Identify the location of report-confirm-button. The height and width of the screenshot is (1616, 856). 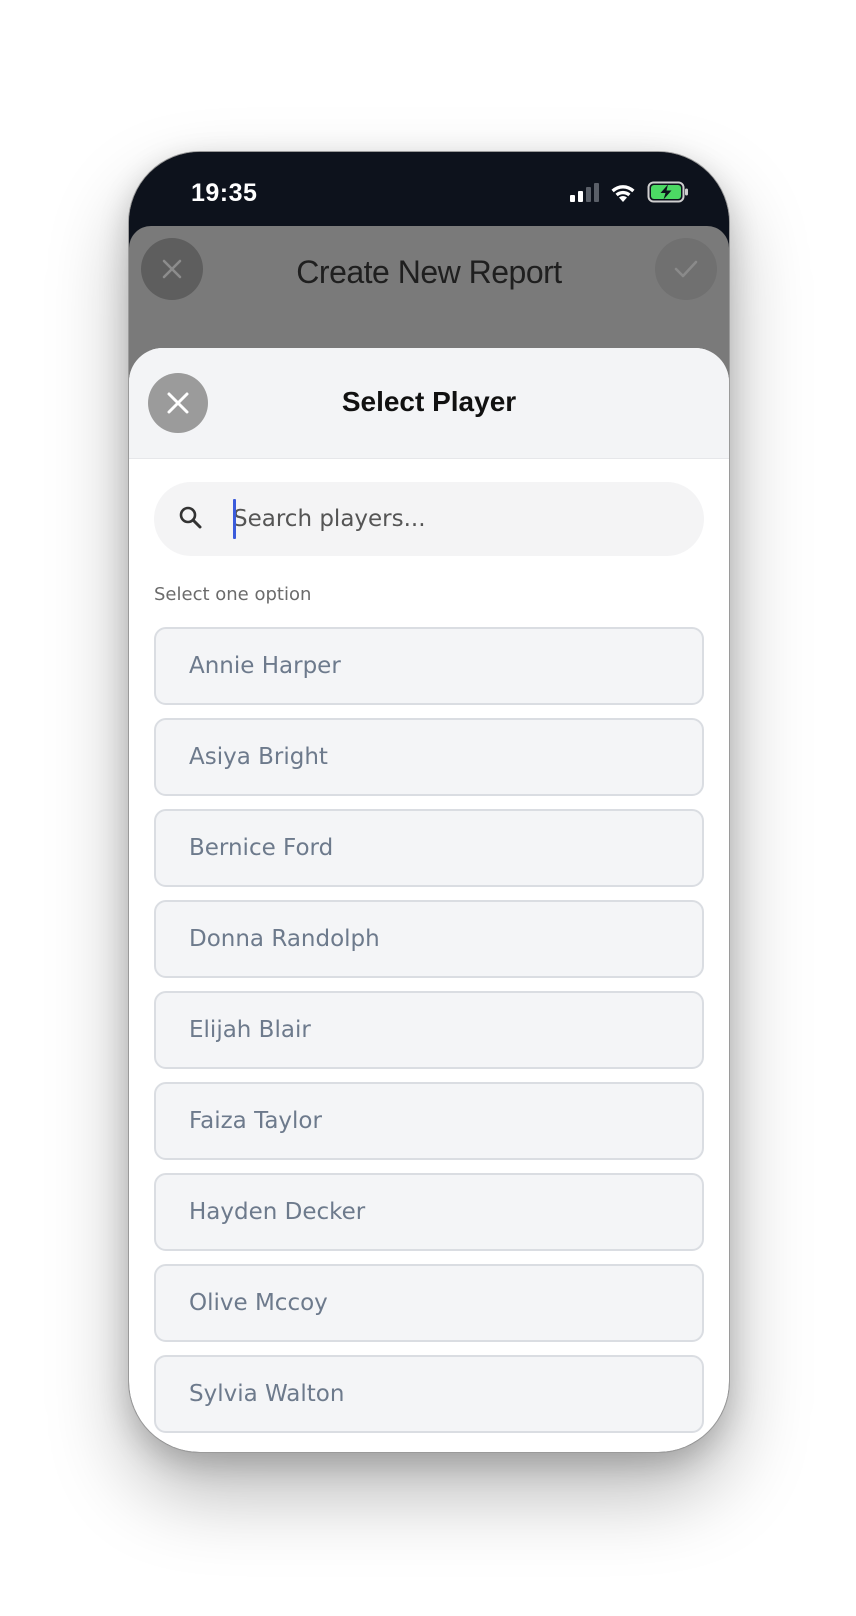
(686, 269).